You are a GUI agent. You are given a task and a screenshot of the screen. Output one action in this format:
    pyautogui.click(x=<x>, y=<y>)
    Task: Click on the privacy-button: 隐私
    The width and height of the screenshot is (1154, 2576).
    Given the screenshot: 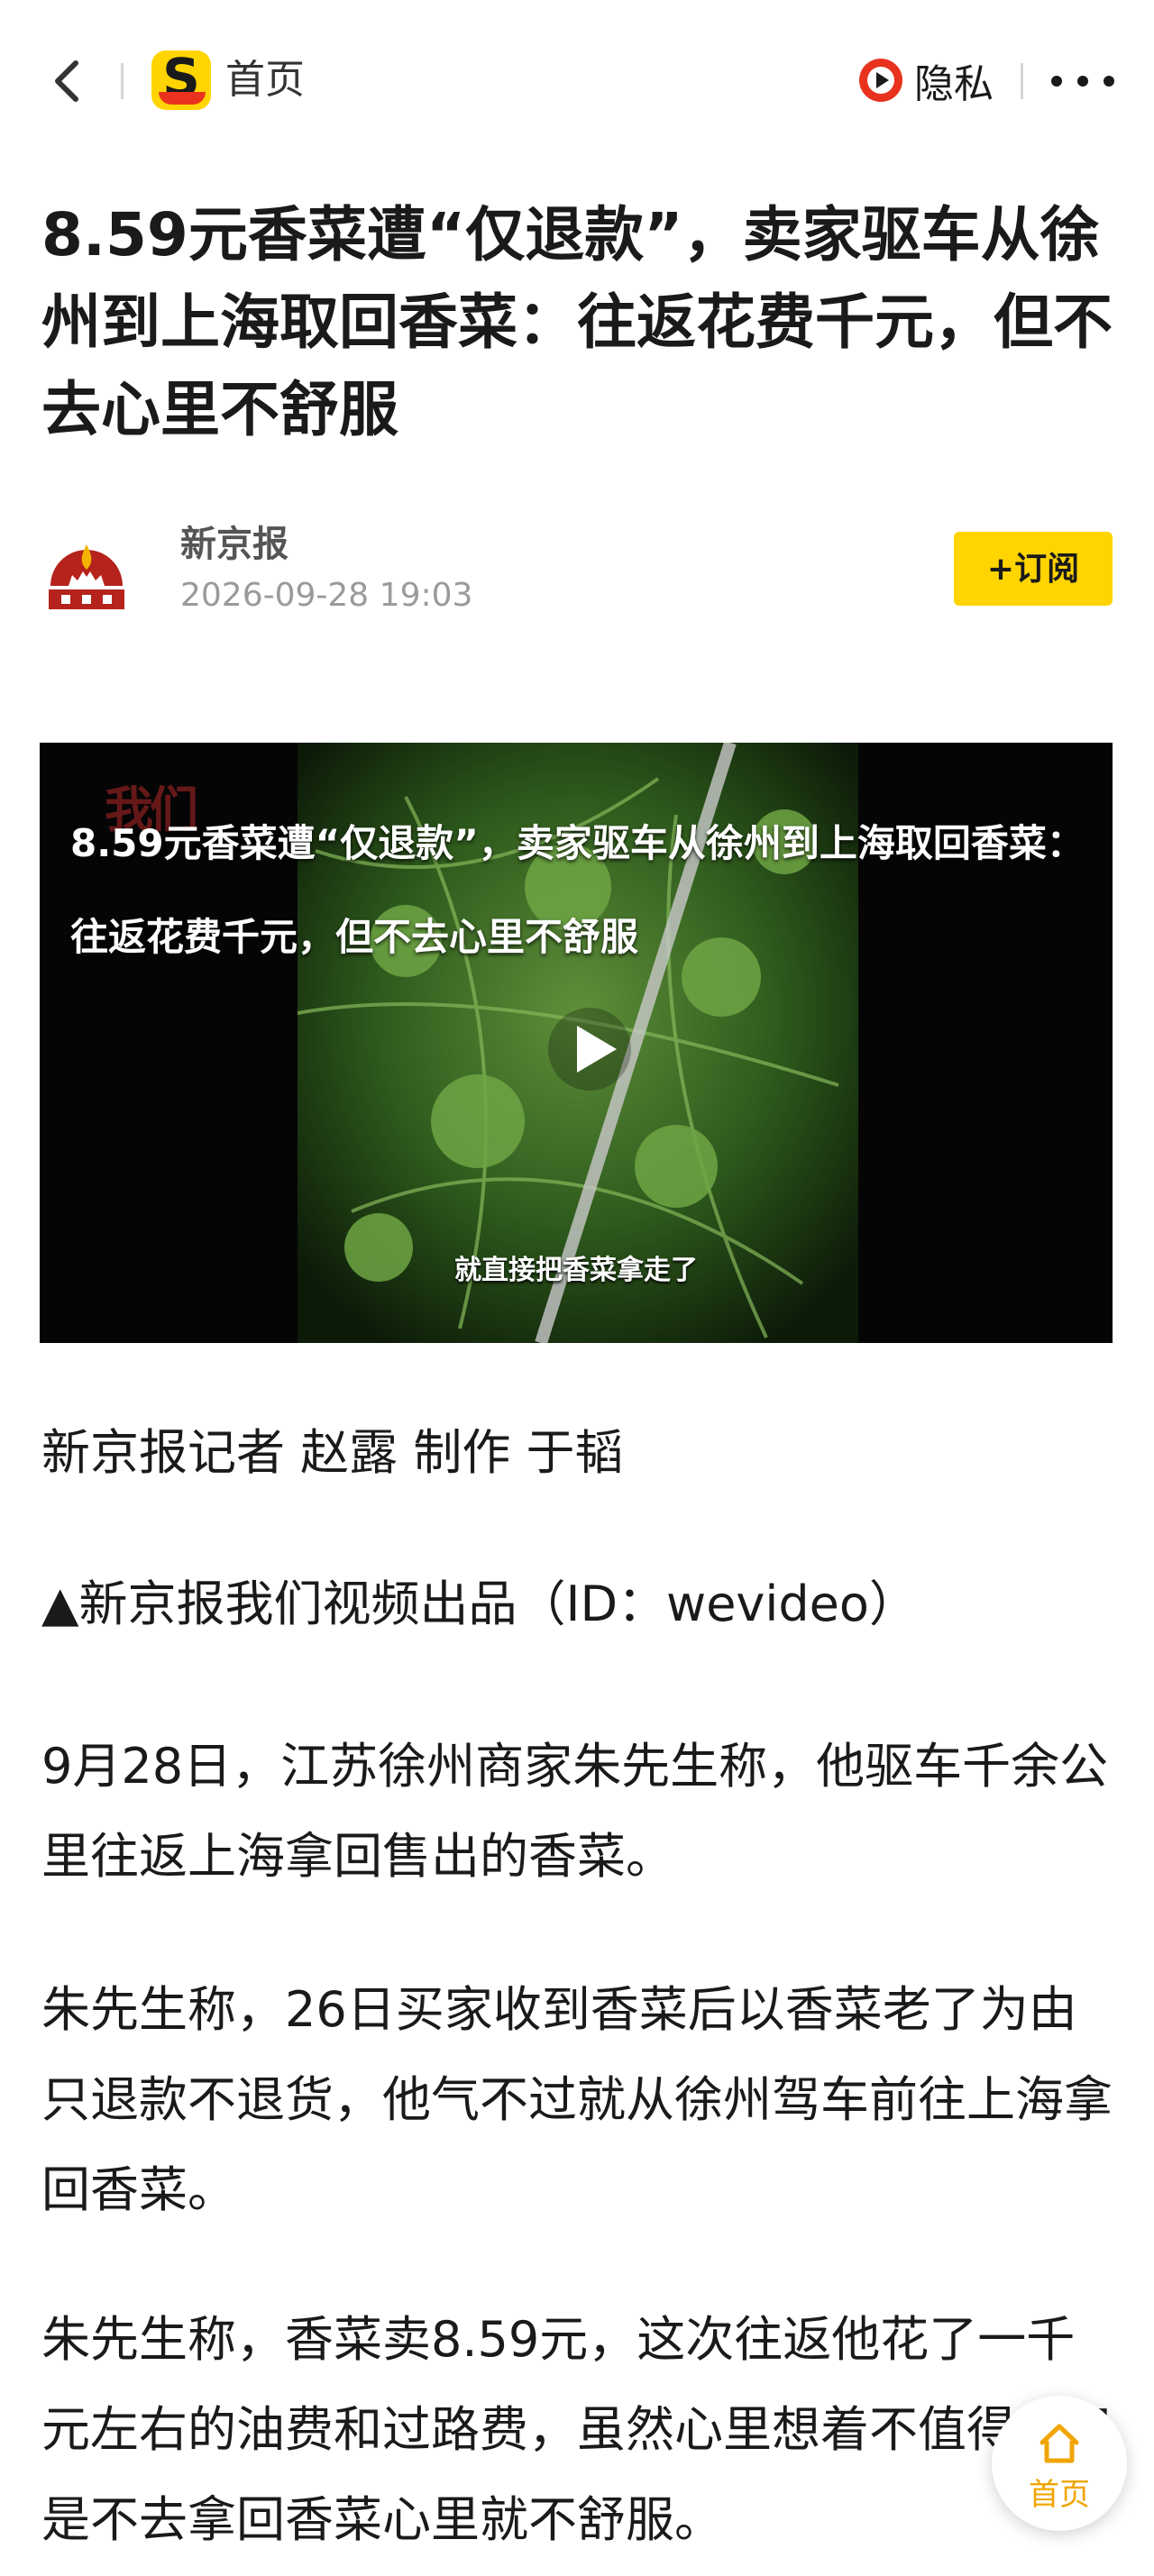 What is the action you would take?
    pyautogui.click(x=925, y=80)
    